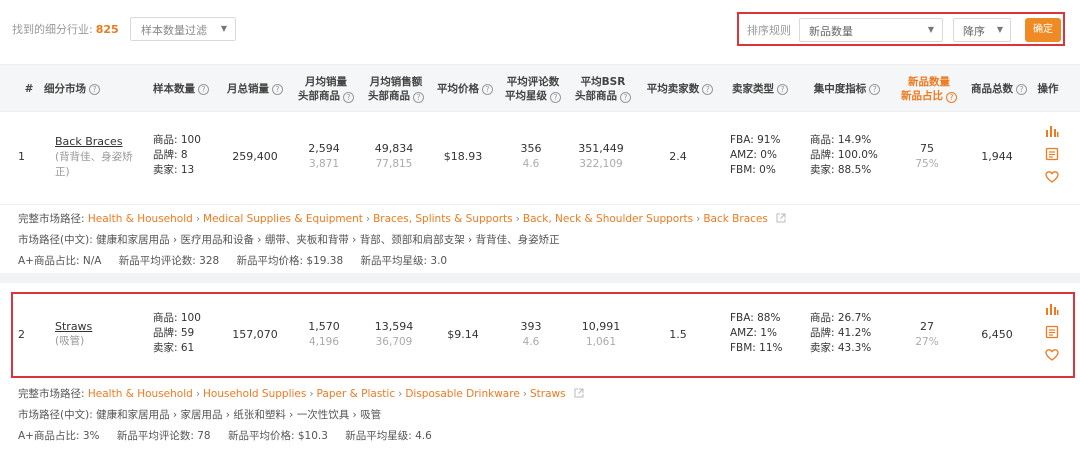  I want to click on col-avg-sales-top: 月均销量 头部商品?, so click(326, 89).